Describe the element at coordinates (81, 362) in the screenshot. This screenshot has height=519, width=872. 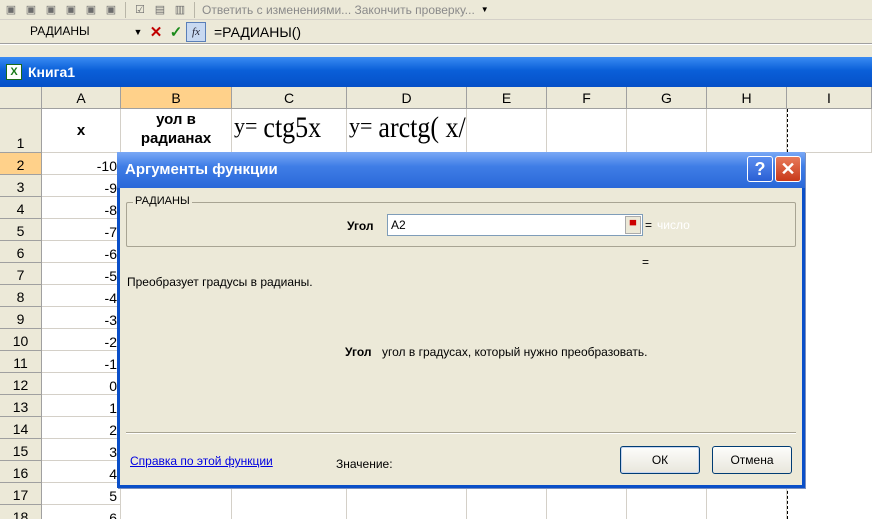
I see `cell-a11: -1` at that location.